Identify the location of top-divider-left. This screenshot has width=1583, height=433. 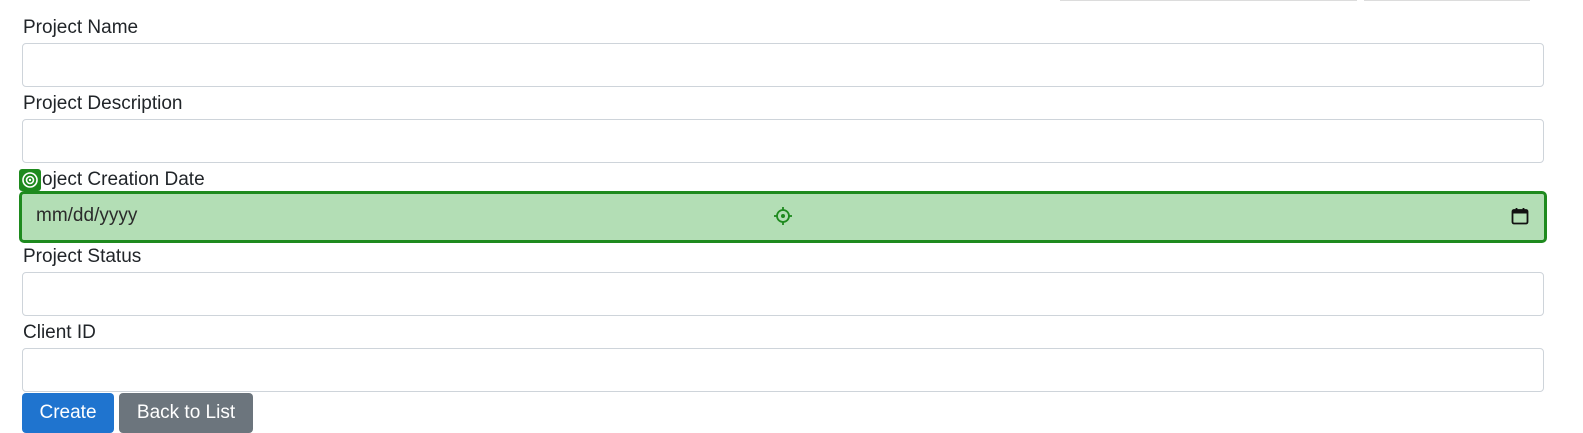
(1208, 0).